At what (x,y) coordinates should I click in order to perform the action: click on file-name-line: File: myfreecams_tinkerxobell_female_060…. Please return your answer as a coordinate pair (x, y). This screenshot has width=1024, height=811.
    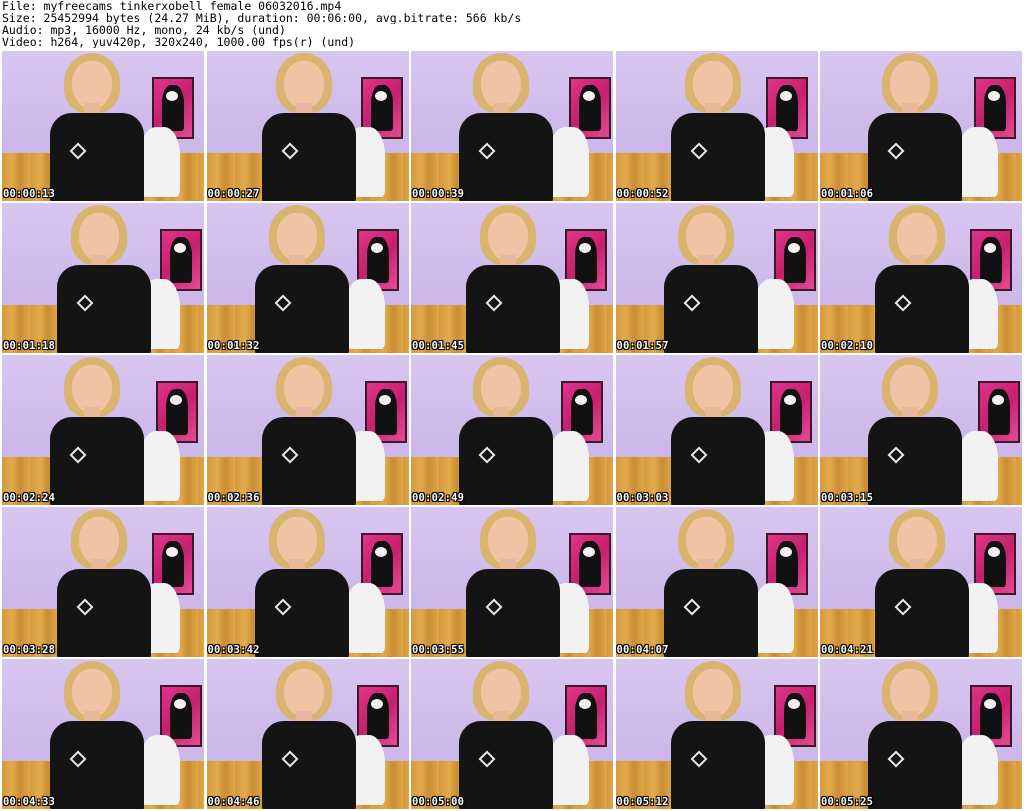
    Looking at the image, I should click on (172, 6).